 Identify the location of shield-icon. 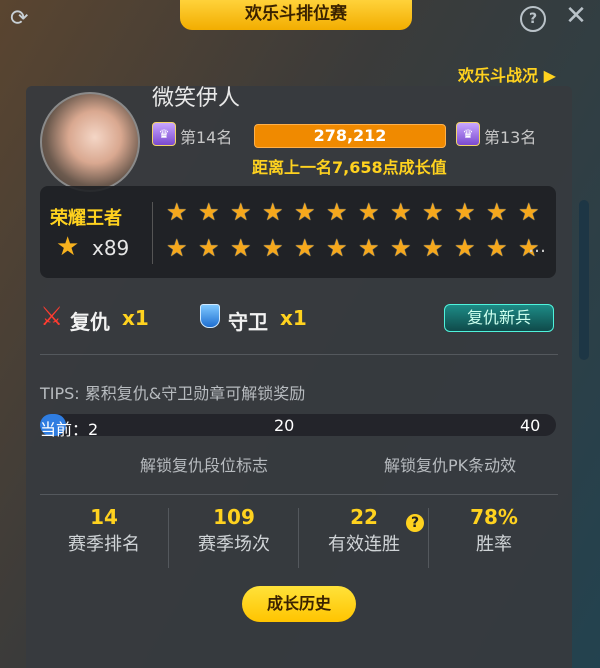
(210, 316).